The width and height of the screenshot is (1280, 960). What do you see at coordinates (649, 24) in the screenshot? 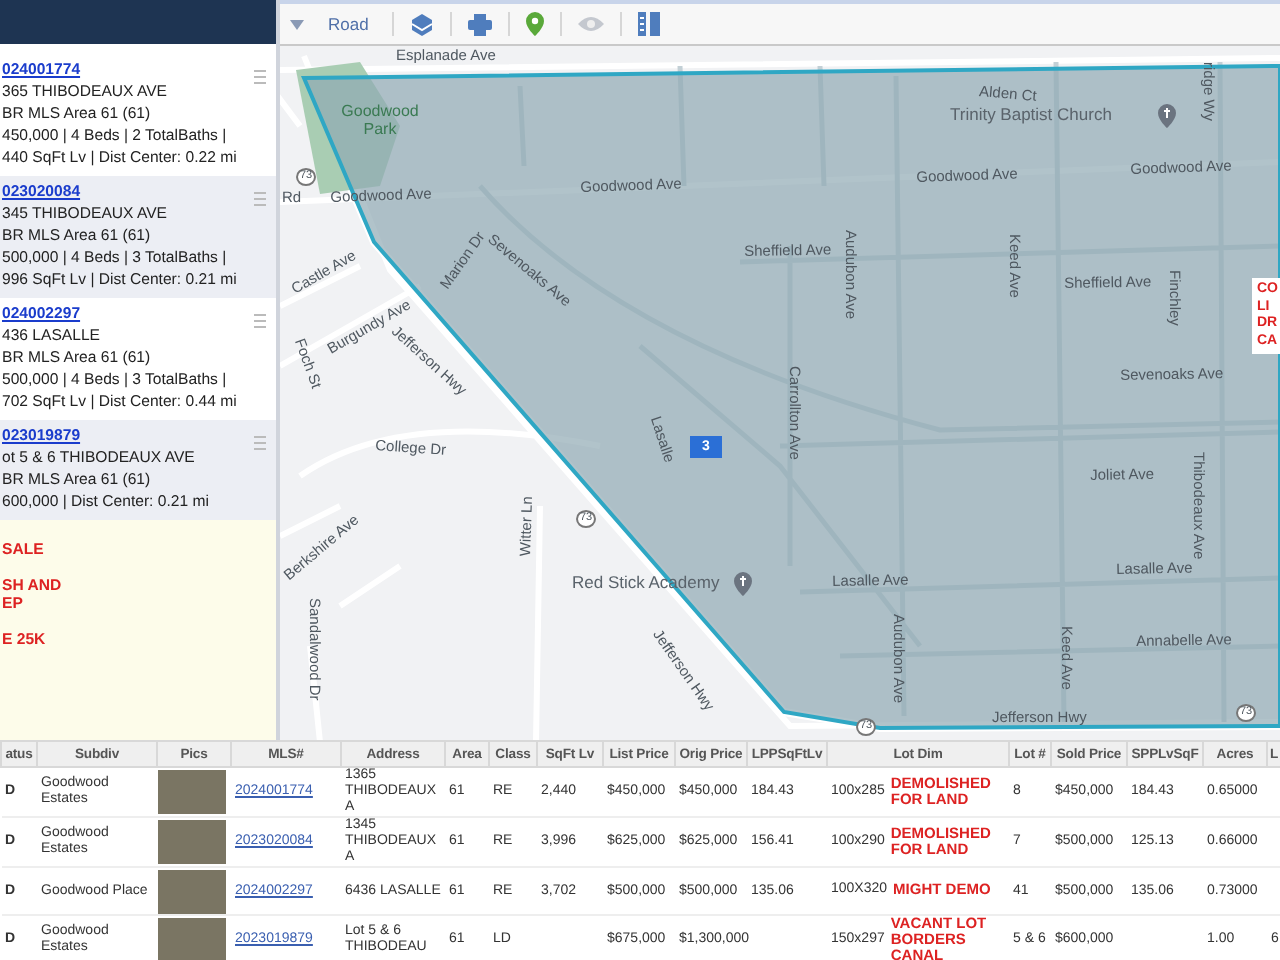
I see `columns-icon` at bounding box center [649, 24].